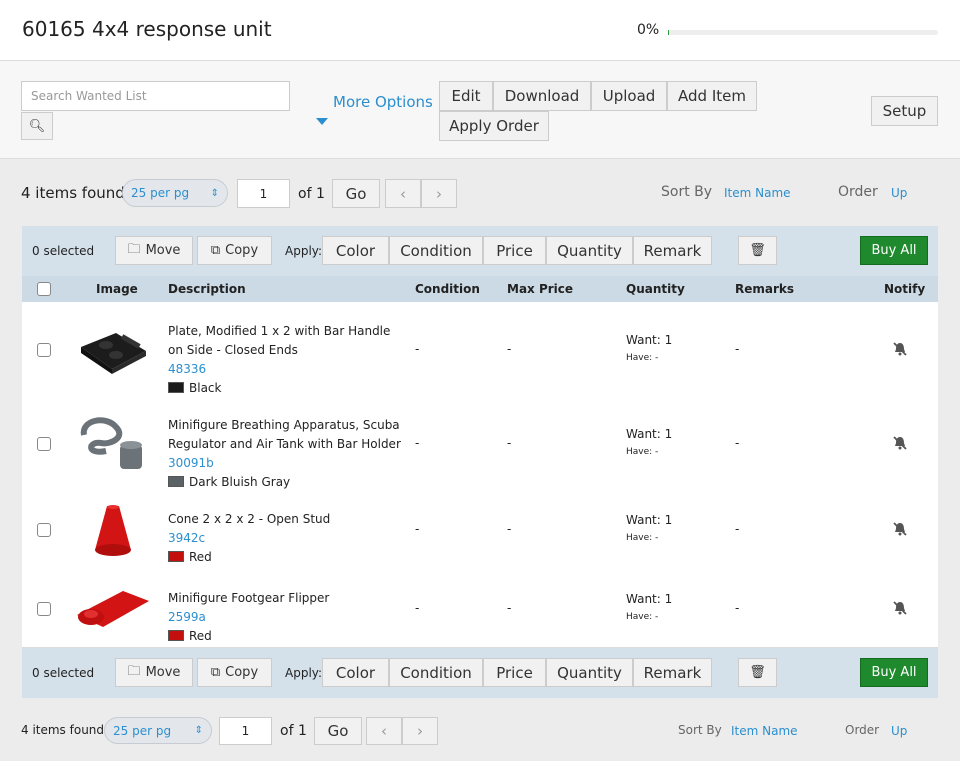  What do you see at coordinates (905, 289) in the screenshot?
I see `column-notify: Notify` at bounding box center [905, 289].